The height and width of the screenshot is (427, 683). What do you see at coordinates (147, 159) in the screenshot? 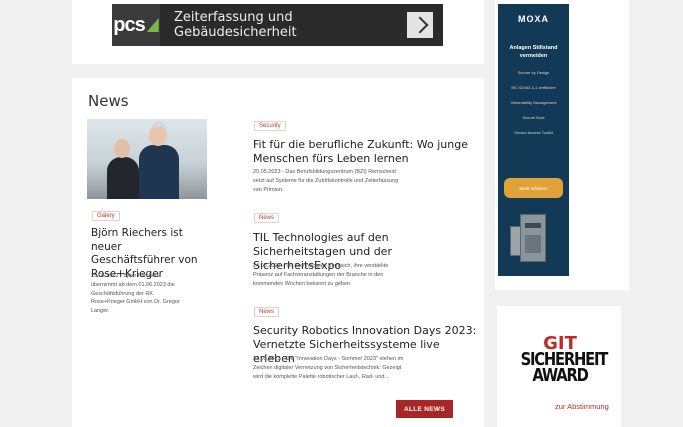
I see `featured-news-image` at bounding box center [147, 159].